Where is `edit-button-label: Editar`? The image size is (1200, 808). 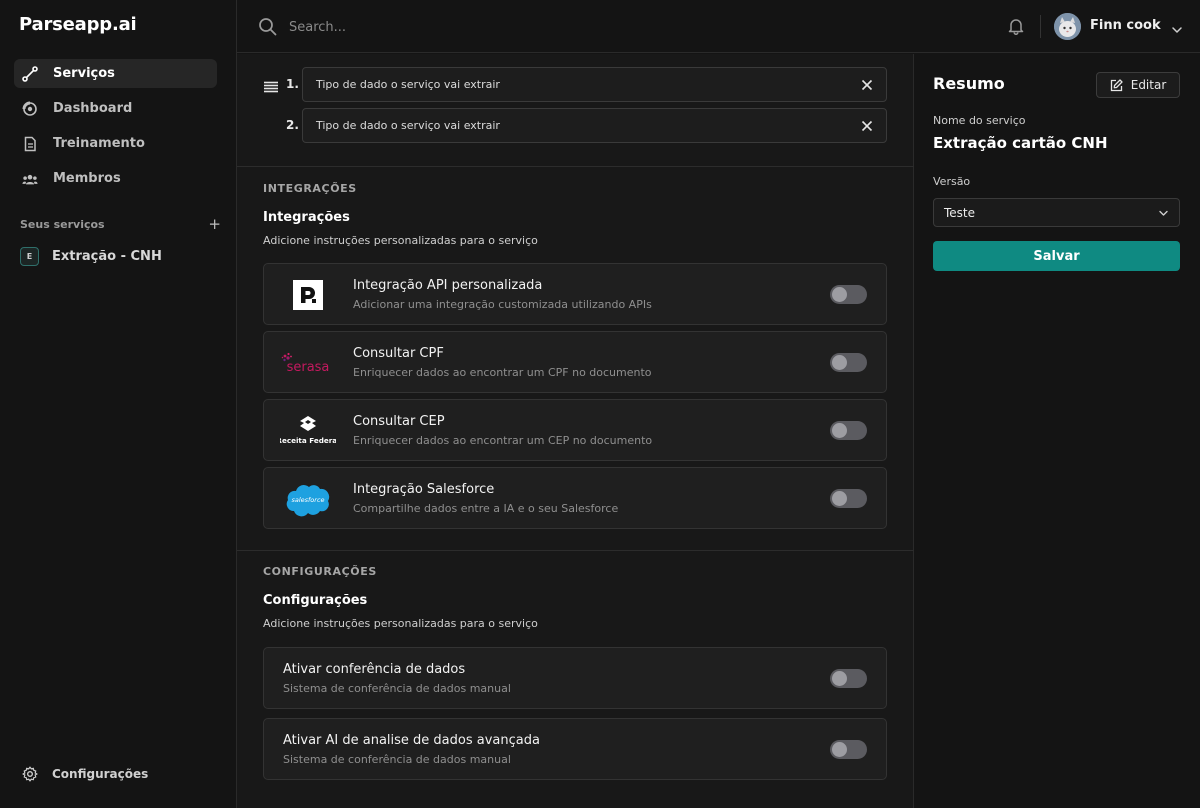
edit-button-label: Editar is located at coordinates (1148, 85).